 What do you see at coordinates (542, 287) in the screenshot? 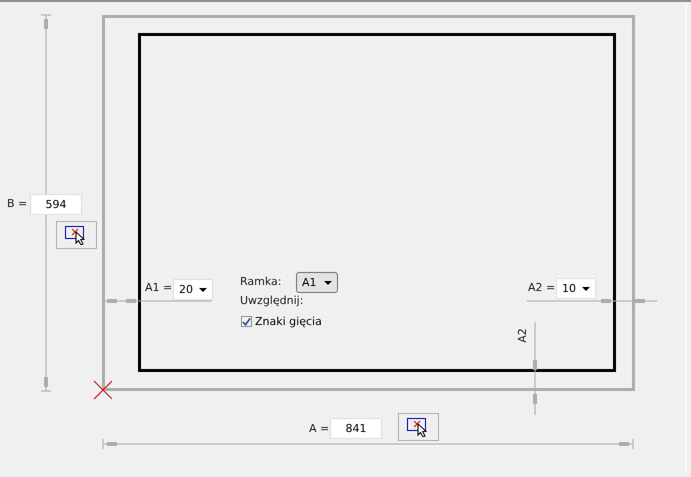
I see `field-label: A2 =` at bounding box center [542, 287].